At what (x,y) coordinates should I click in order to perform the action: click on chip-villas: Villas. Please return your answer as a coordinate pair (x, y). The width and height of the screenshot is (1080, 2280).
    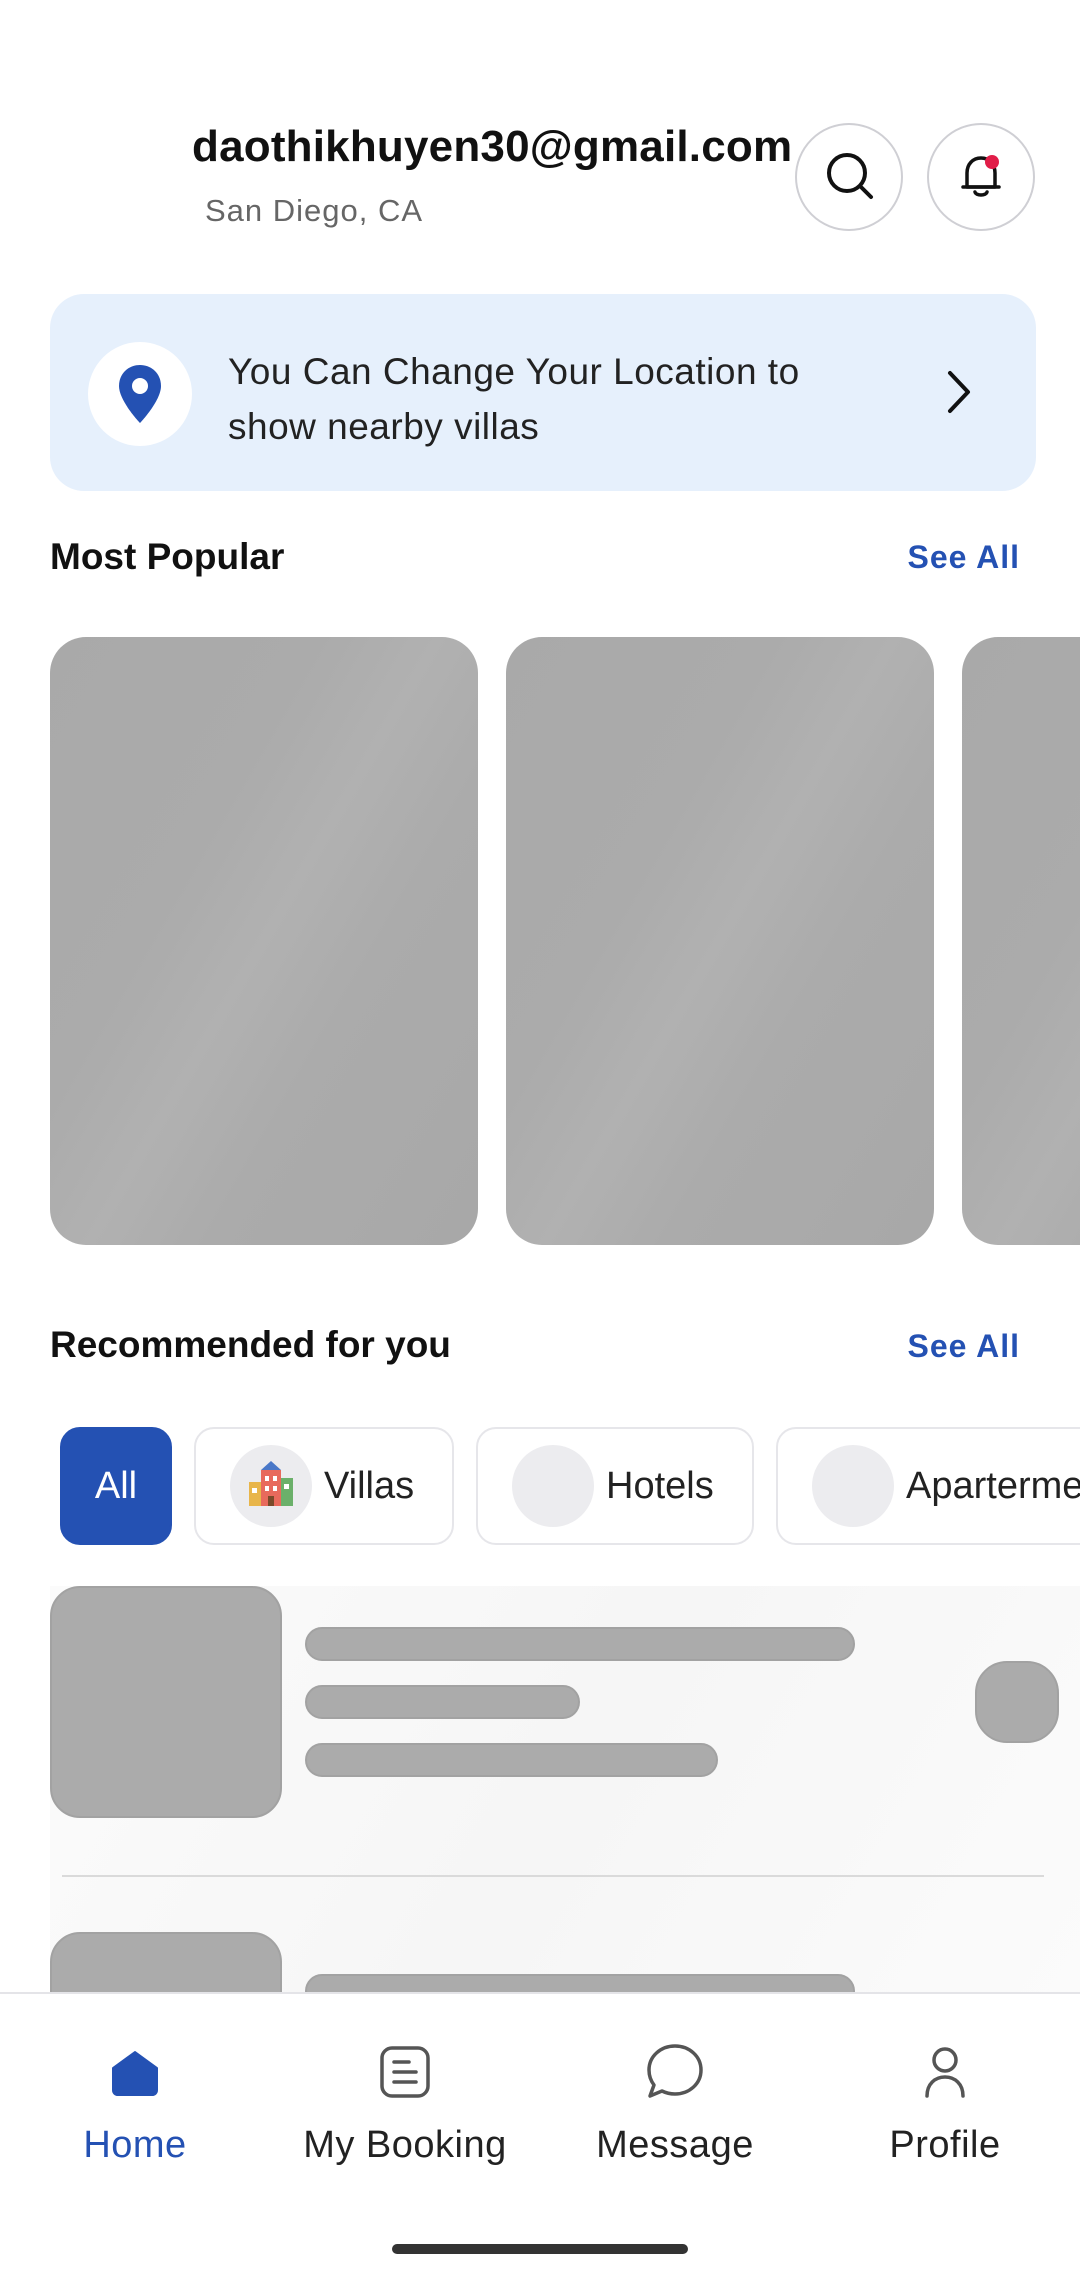
    Looking at the image, I should click on (324, 1486).